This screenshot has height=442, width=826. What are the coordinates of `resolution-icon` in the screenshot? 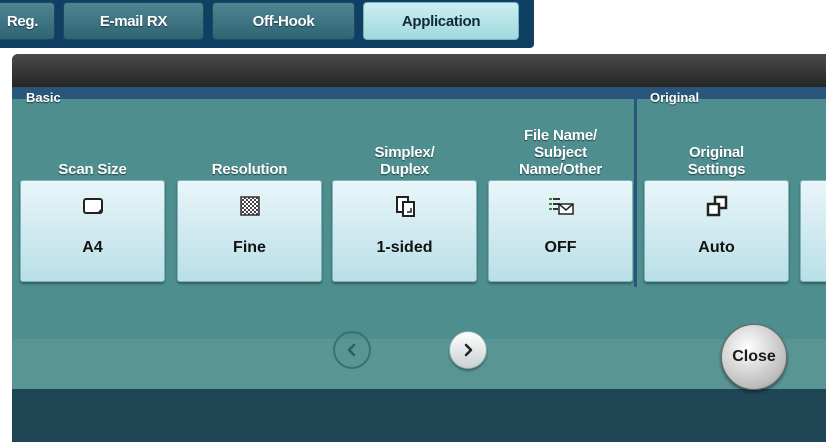 It's located at (249, 206).